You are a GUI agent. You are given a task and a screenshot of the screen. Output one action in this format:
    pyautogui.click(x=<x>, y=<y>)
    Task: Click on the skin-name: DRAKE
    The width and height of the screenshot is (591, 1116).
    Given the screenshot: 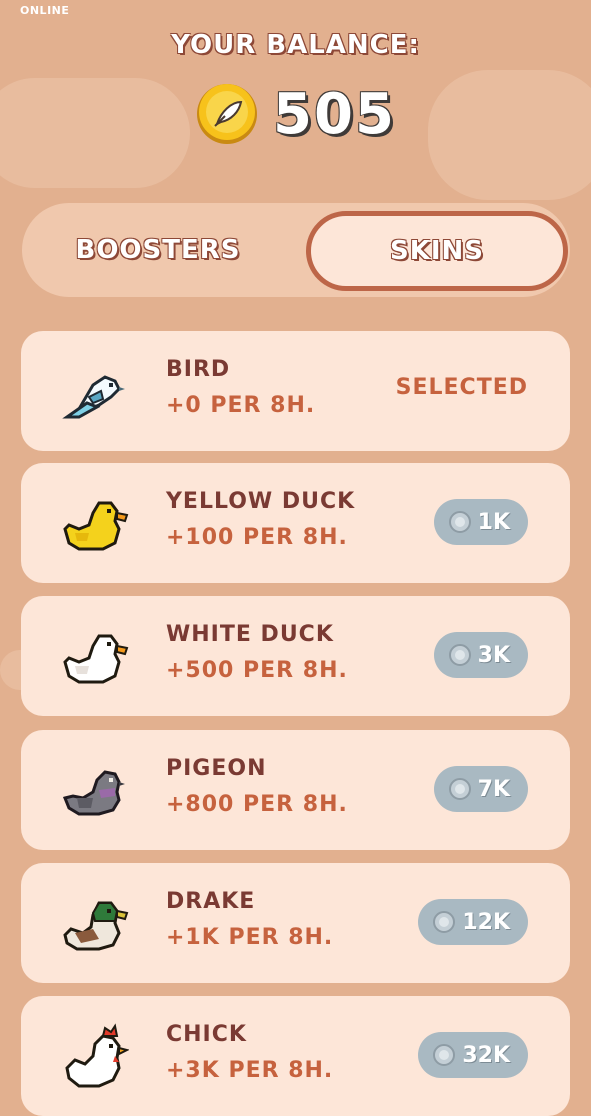 What is the action you would take?
    pyautogui.click(x=211, y=901)
    